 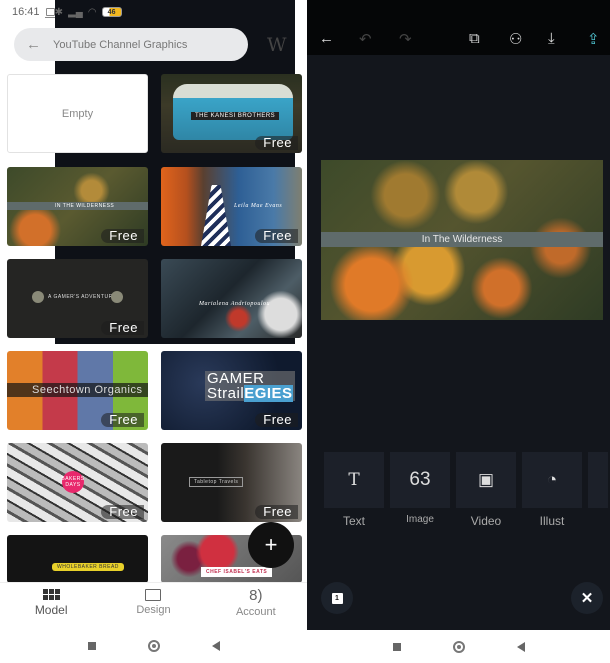 I want to click on template-title: Tabletop Travels, so click(x=216, y=482).